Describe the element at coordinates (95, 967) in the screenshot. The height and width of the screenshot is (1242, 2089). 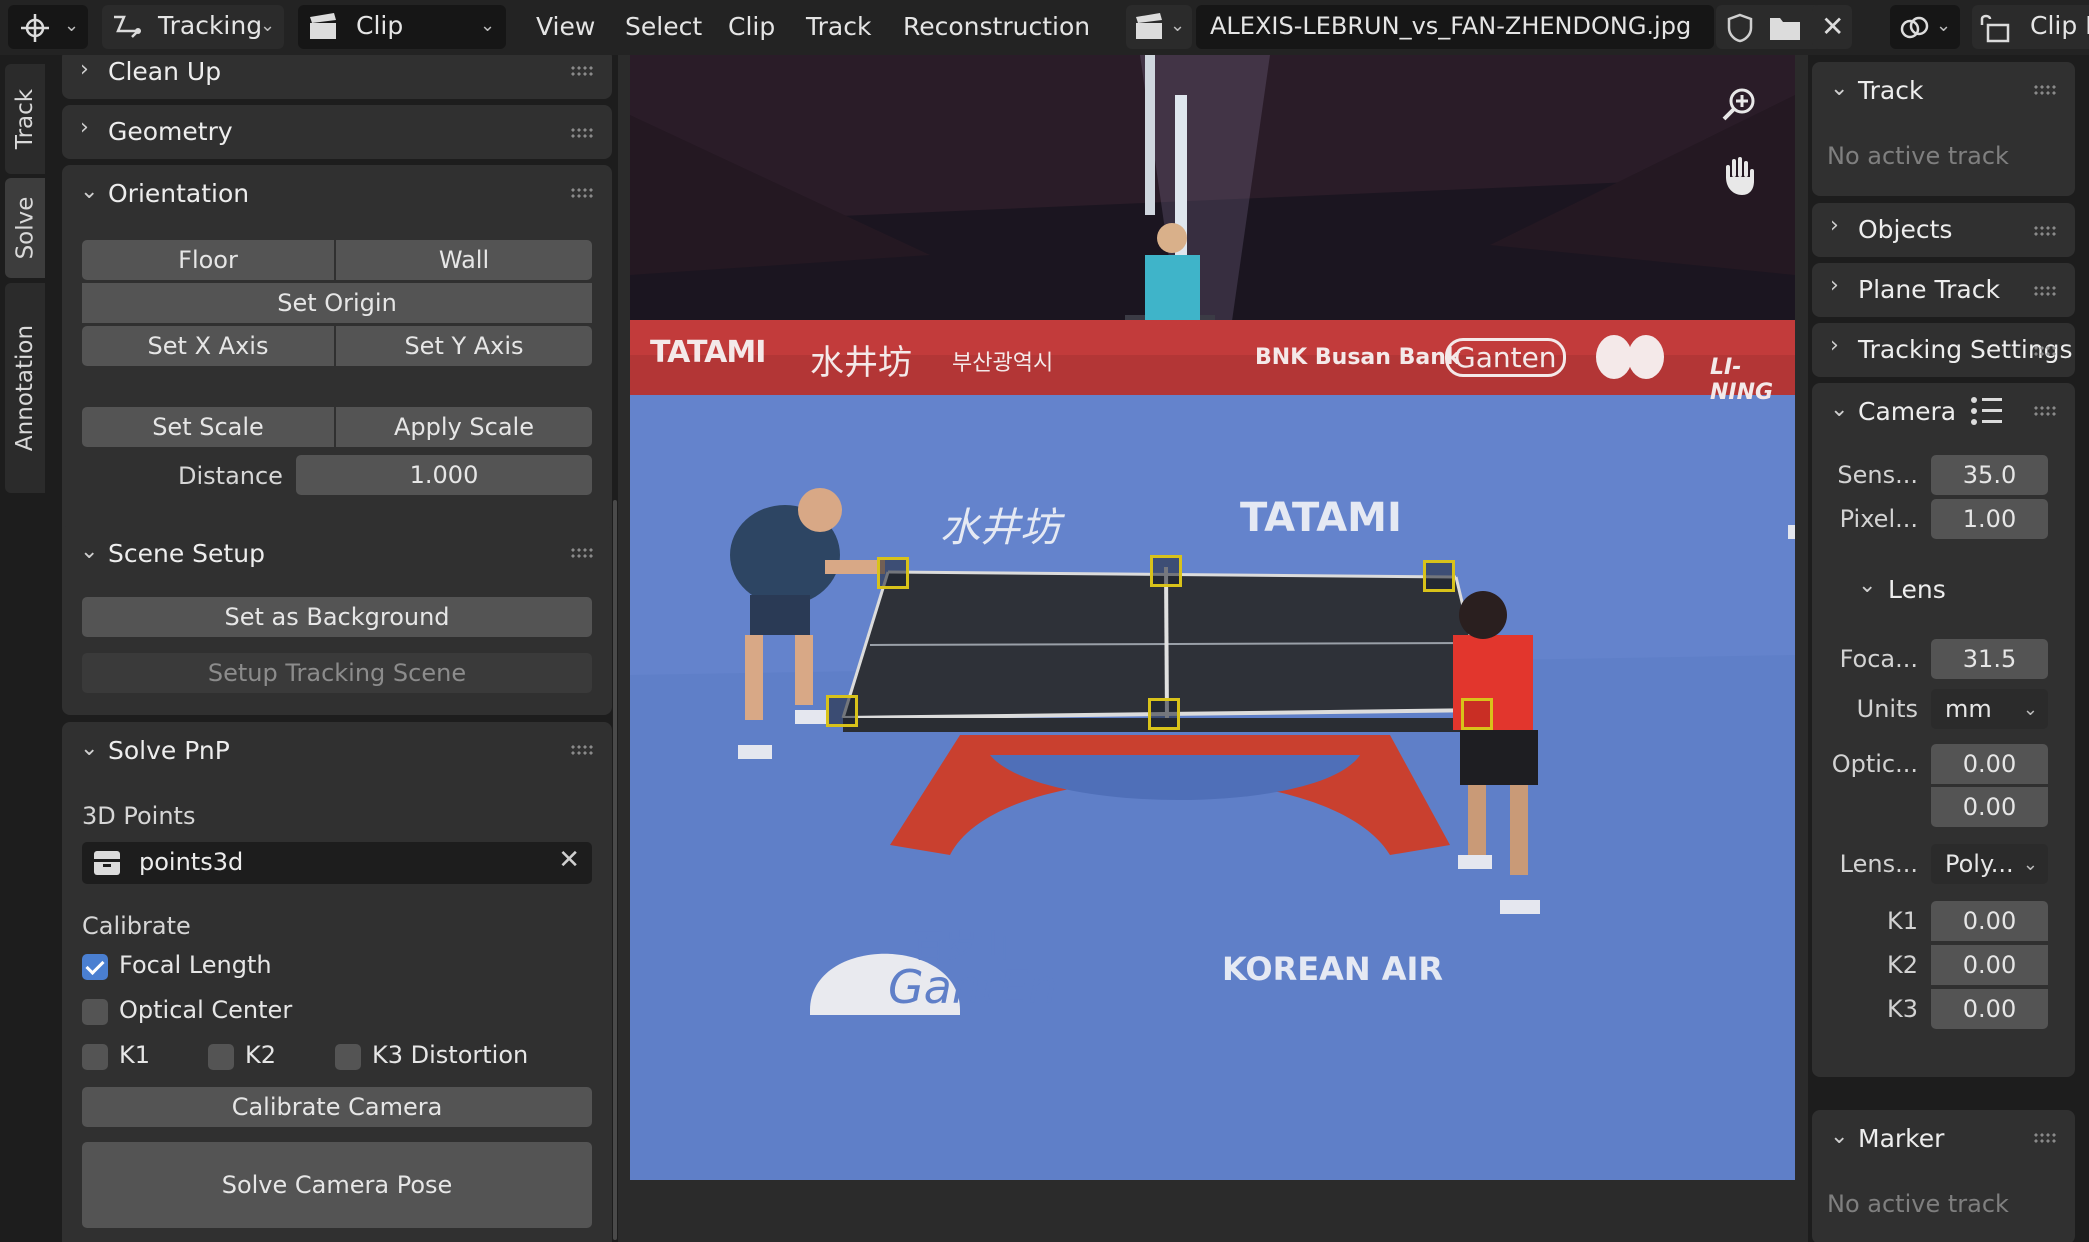
I see `focal-length-checkbox` at that location.